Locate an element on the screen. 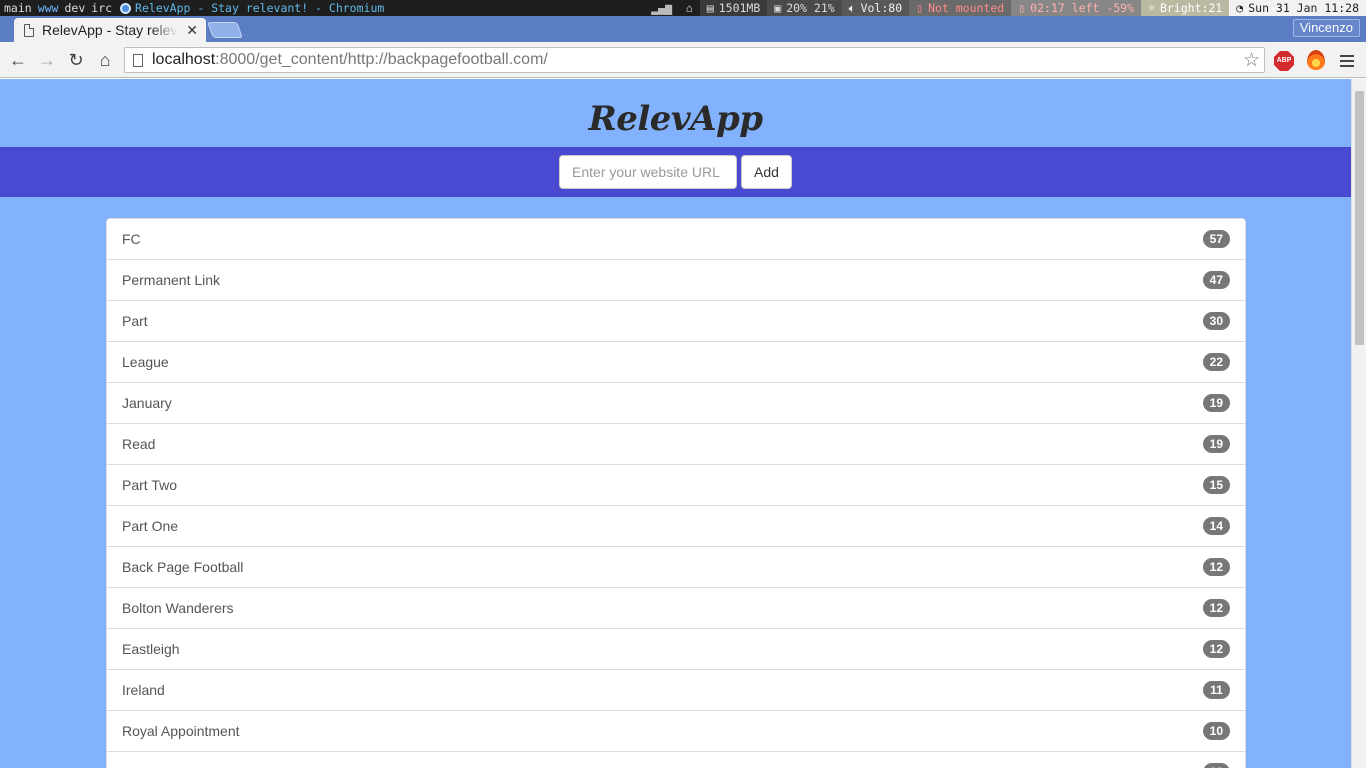 This screenshot has height=768, width=1366. list-item: 10 is located at coordinates (676, 760).